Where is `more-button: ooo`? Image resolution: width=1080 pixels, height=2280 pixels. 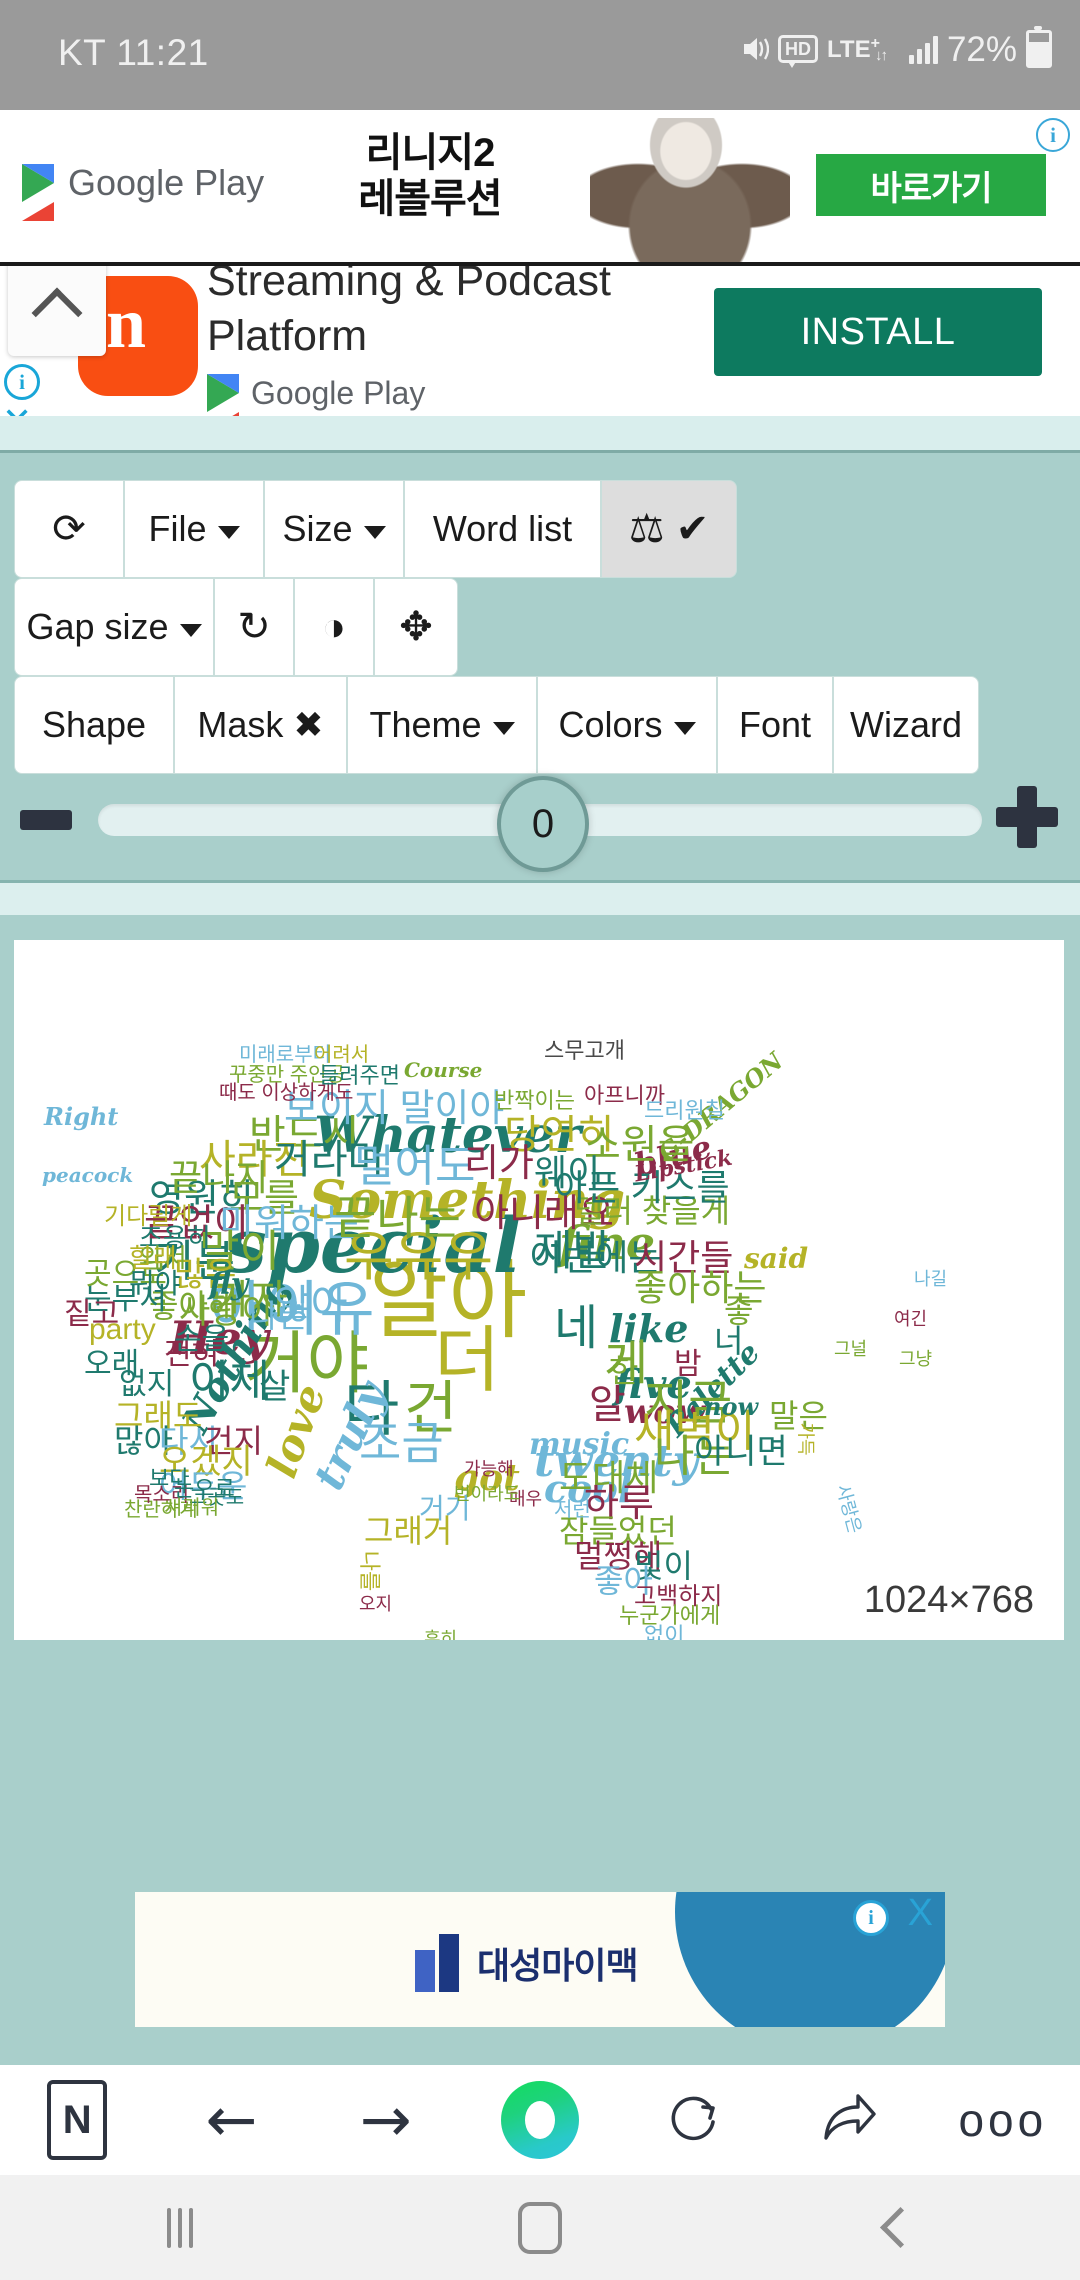
more-button: ooo is located at coordinates (1003, 2120).